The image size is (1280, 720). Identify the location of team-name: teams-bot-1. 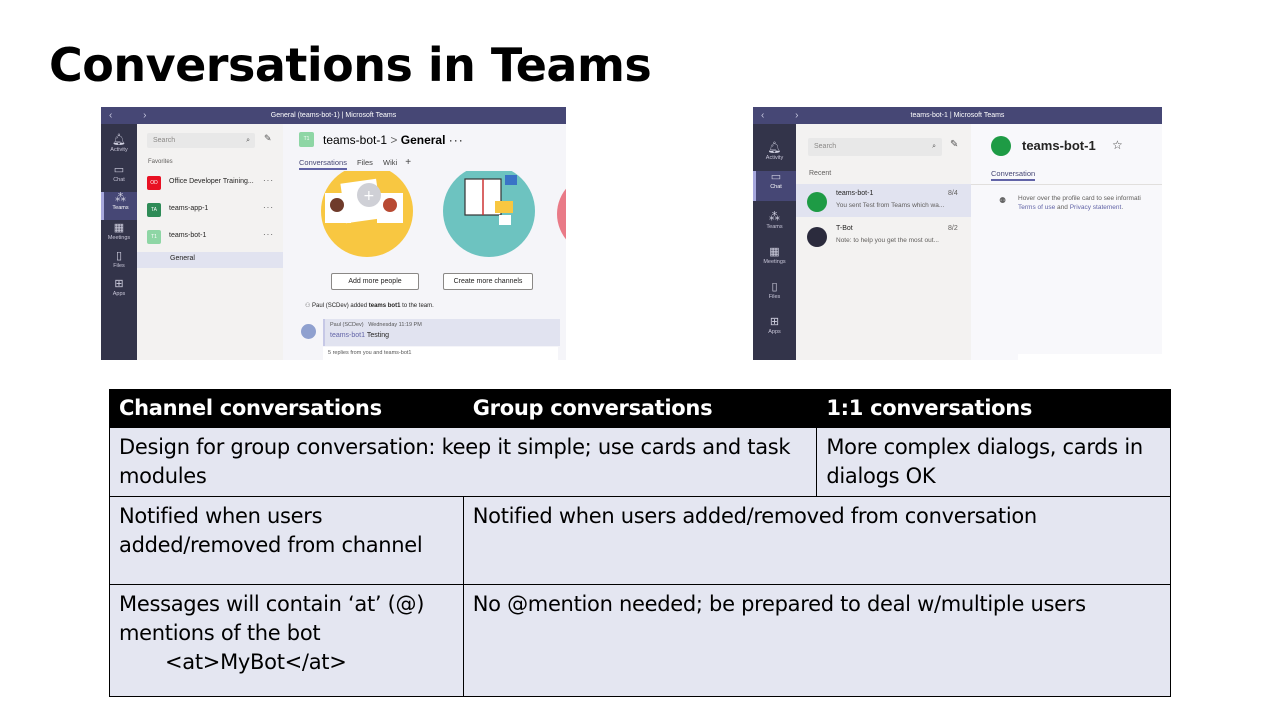
(188, 235).